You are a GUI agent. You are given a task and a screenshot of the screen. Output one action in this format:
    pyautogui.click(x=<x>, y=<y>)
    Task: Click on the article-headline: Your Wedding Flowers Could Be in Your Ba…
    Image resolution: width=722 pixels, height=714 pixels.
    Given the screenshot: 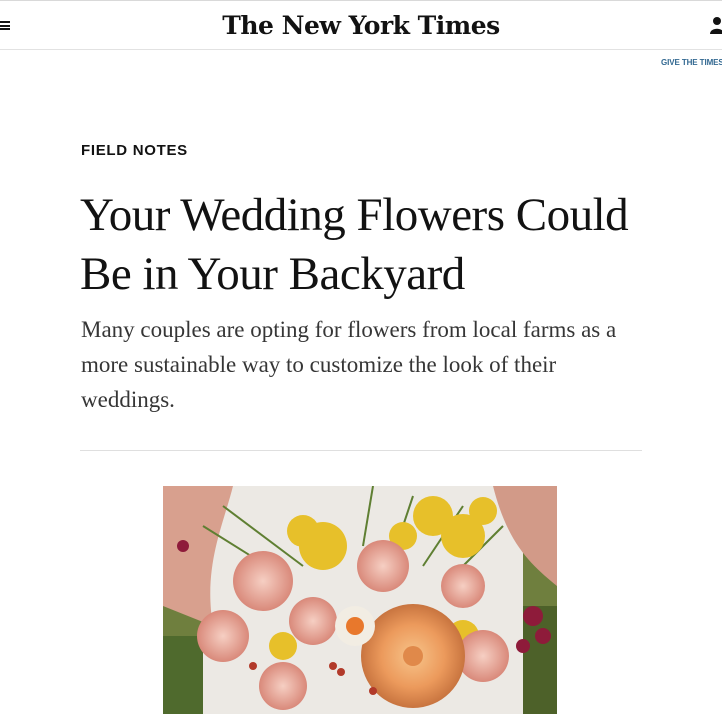 What is the action you would take?
    pyautogui.click(x=354, y=244)
    